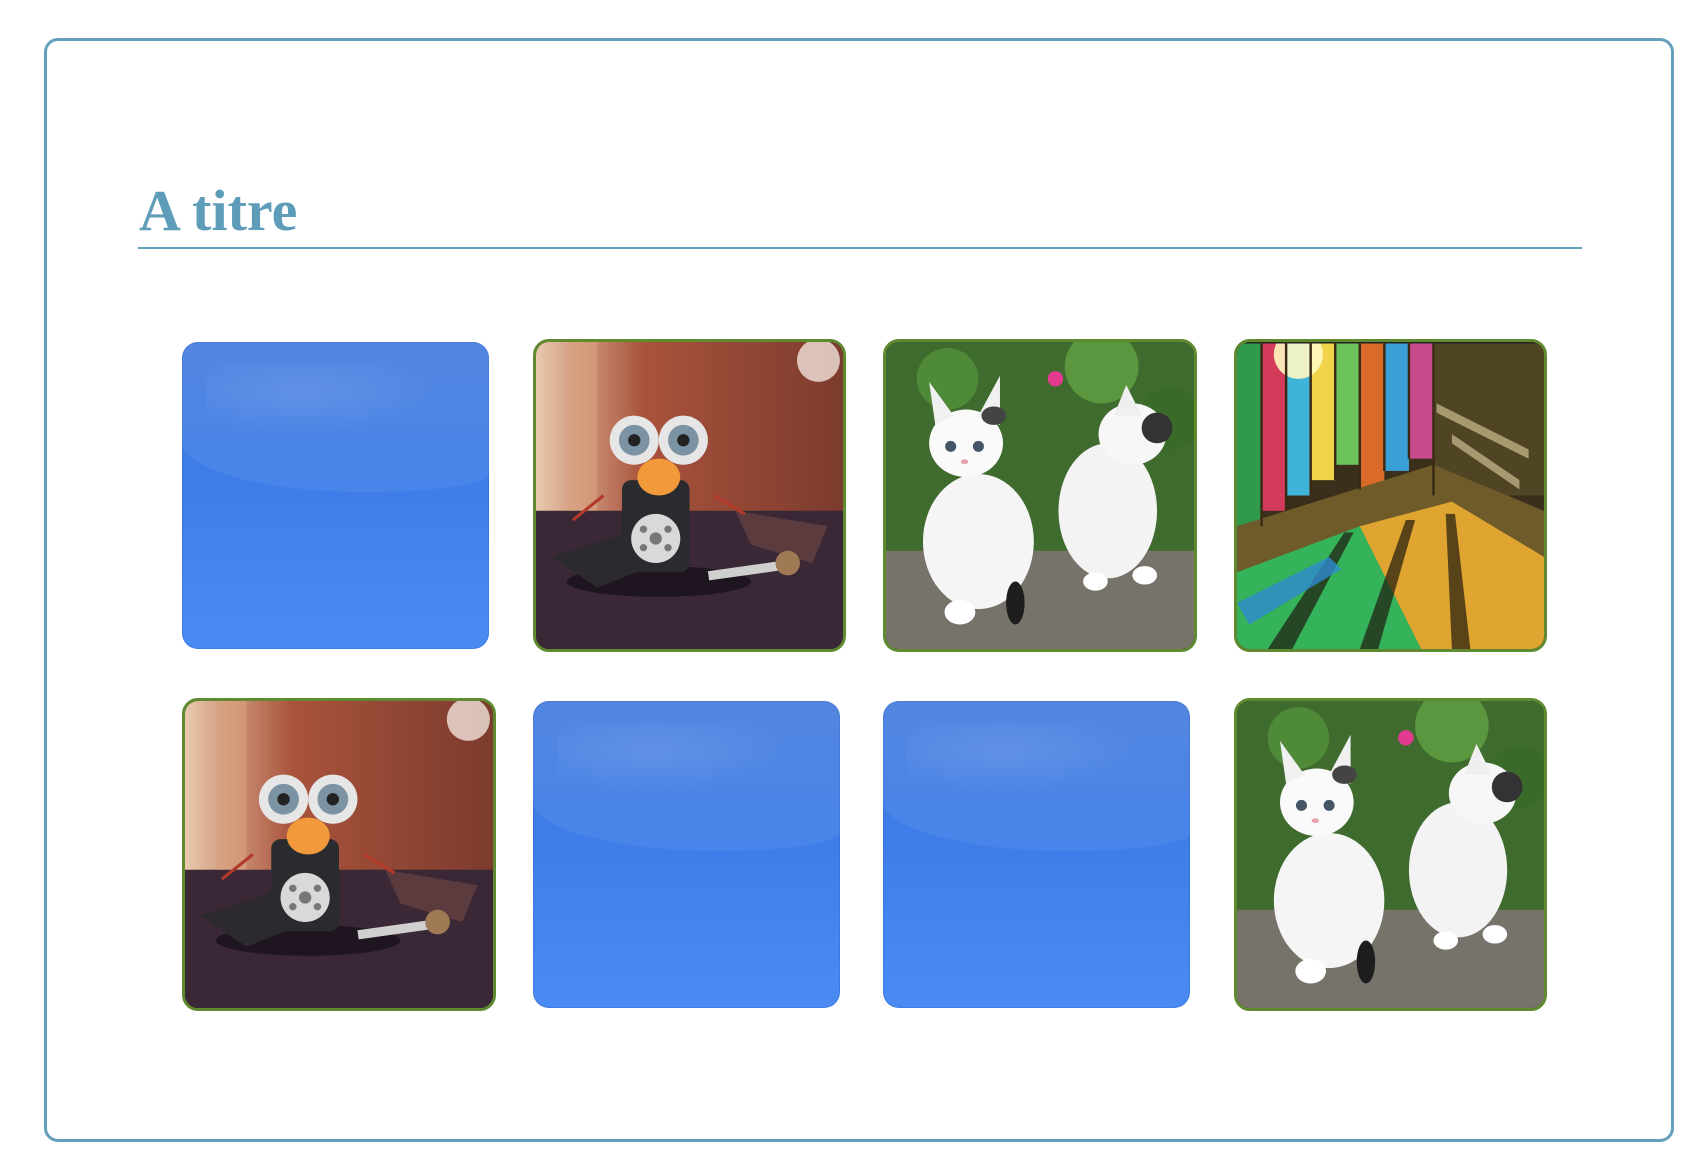  I want to click on page-title: A titre, so click(218, 210).